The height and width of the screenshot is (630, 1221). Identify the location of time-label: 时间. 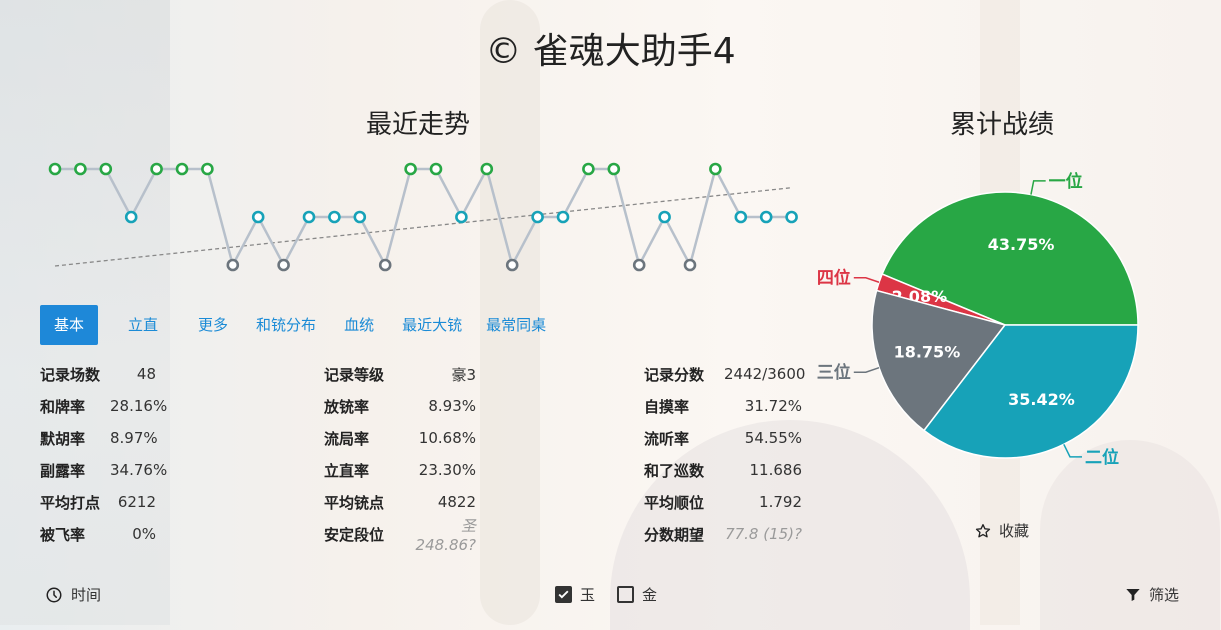
(86, 595).